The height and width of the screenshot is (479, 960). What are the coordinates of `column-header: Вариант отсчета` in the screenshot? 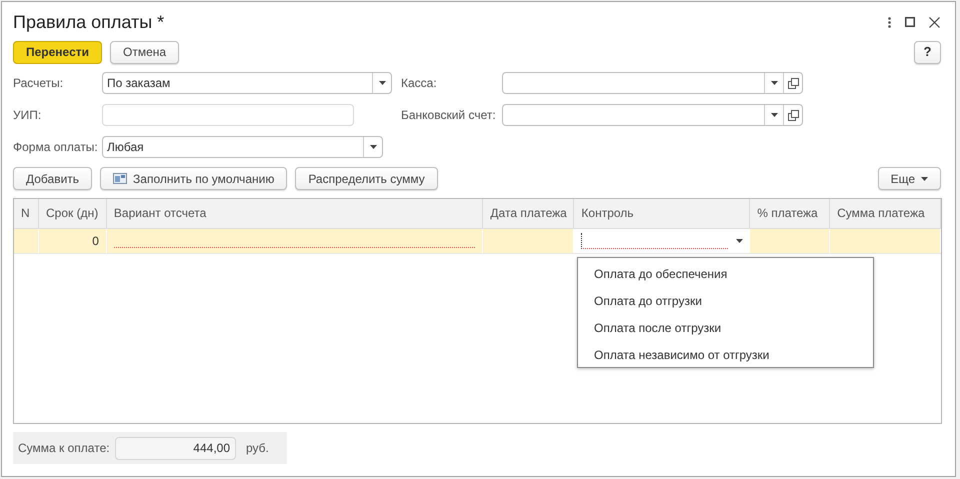 It's located at (295, 213).